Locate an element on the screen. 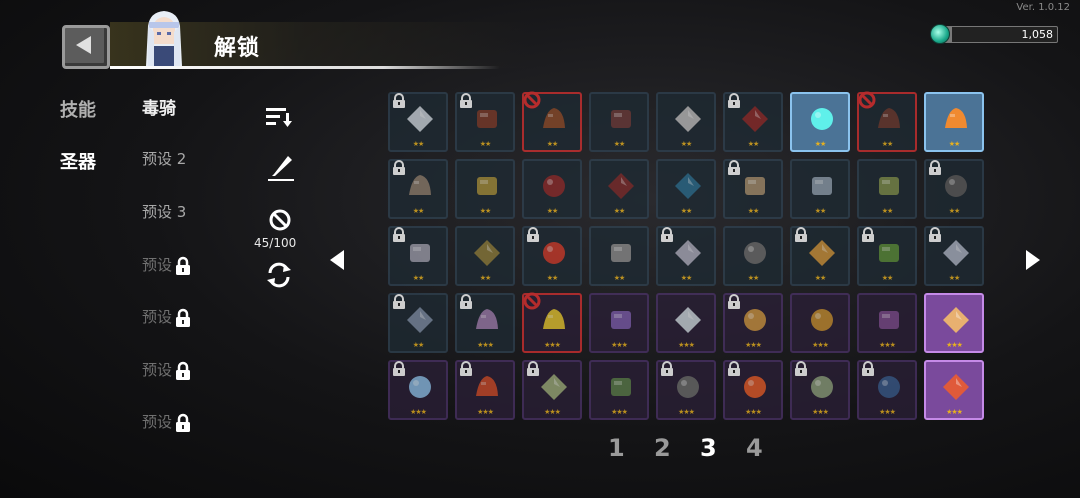 This screenshot has height=498, width=1080. page-number: 2 is located at coordinates (662, 448).